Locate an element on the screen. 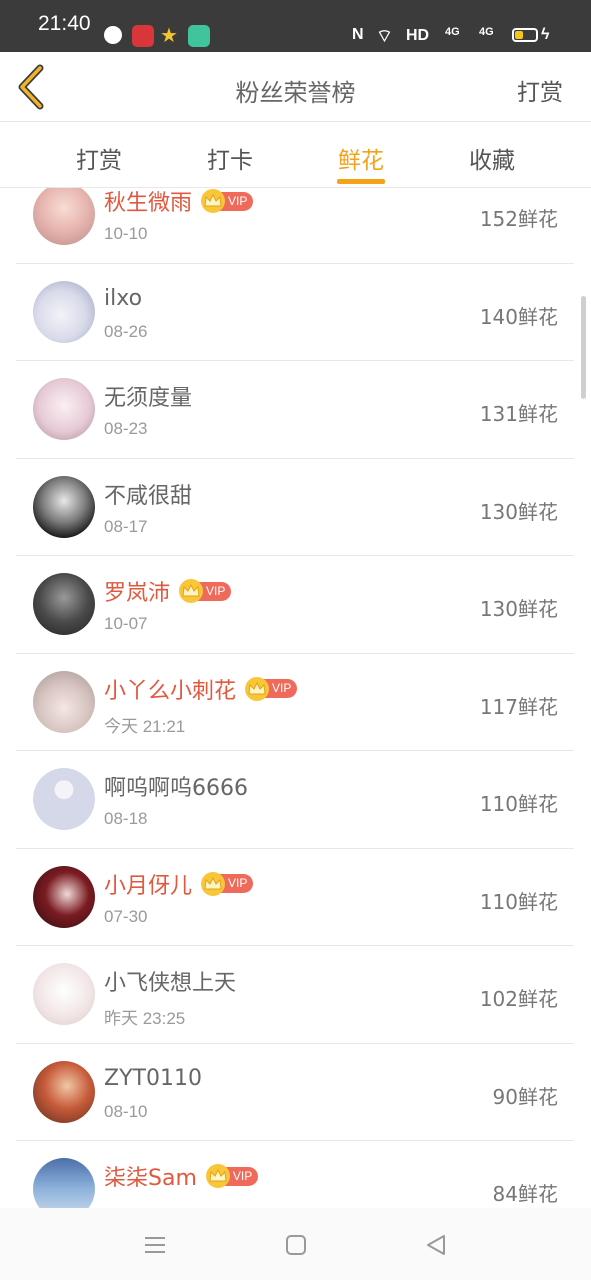 The image size is (591, 1280). fan-date: 10-10 is located at coordinates (126, 233).